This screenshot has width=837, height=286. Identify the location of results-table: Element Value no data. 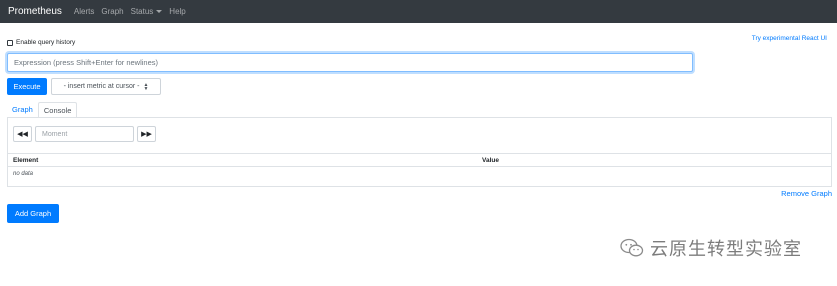
(419, 168).